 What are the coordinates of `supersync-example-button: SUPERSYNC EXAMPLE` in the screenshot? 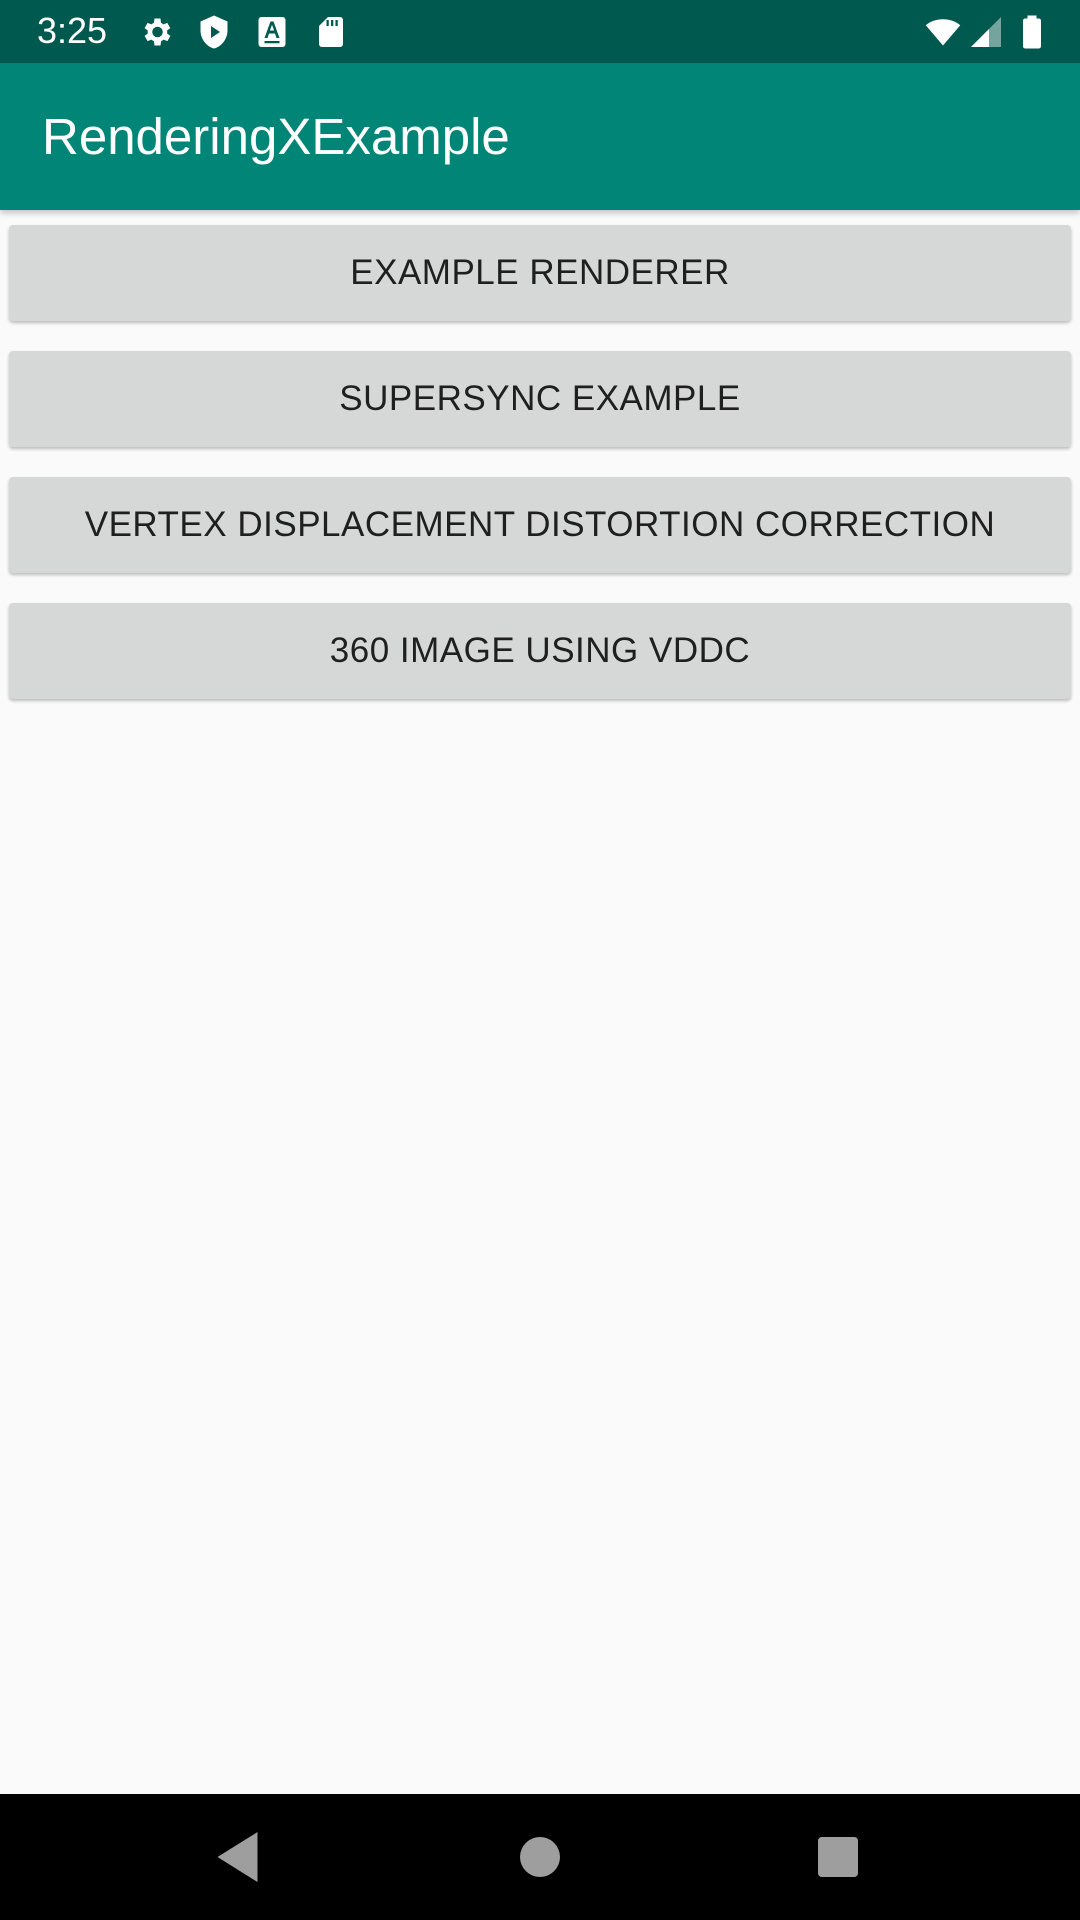 It's located at (540, 399).